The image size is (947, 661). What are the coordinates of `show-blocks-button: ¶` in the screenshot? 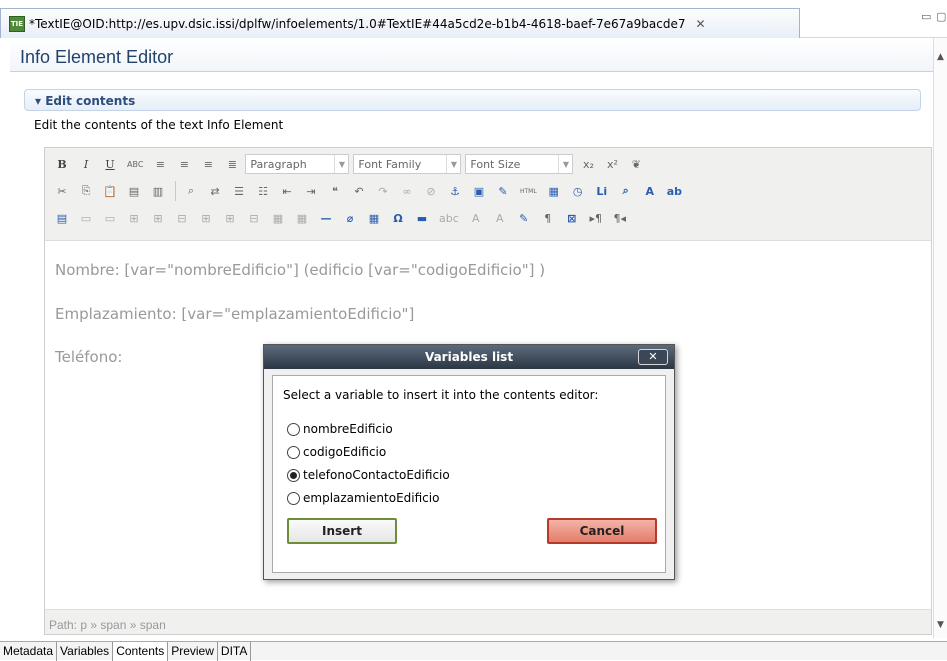 It's located at (548, 218).